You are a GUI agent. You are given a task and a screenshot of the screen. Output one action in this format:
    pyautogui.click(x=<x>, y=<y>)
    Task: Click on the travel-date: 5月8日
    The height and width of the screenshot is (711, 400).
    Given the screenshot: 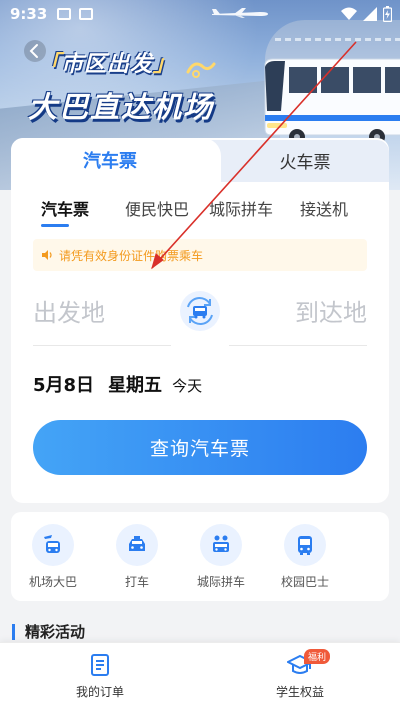 What is the action you would take?
    pyautogui.click(x=64, y=385)
    